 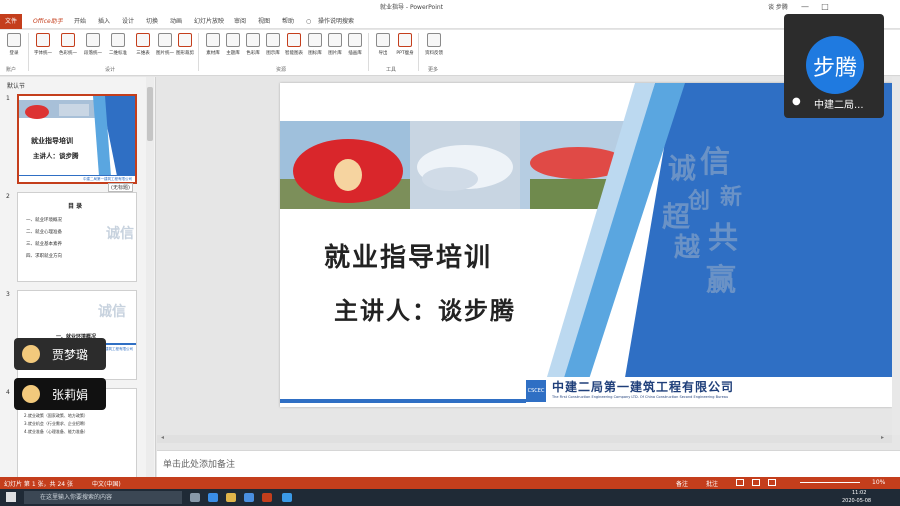 What do you see at coordinates (830, 482) in the screenshot?
I see `zoom-slider` at bounding box center [830, 482].